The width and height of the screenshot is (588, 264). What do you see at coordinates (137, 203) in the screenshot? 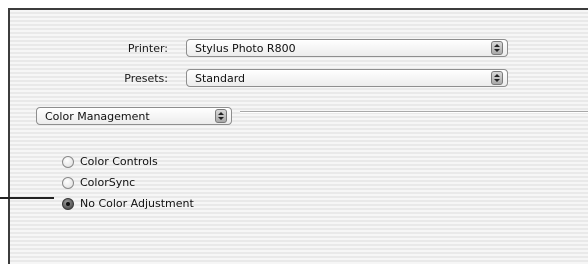
I see `radio-label: No Color Adjustment` at bounding box center [137, 203].